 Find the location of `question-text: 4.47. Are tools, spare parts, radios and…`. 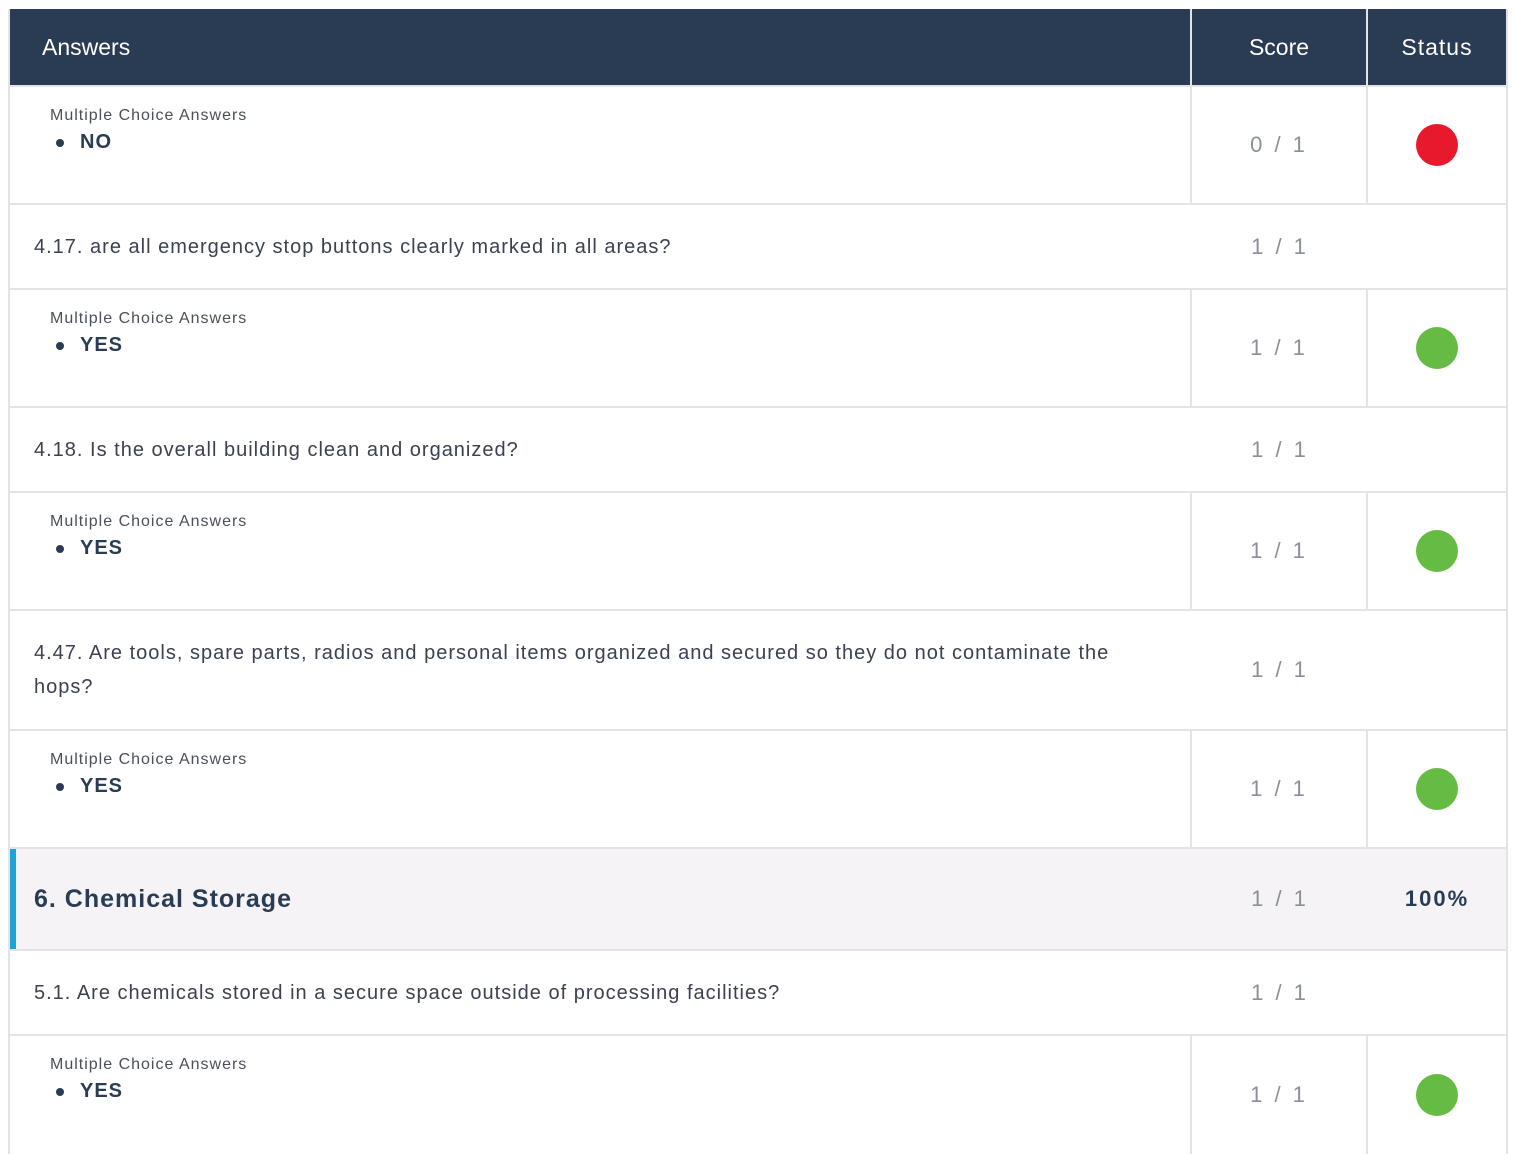

question-text: 4.47. Are tools, spare parts, radios and… is located at coordinates (572, 670).